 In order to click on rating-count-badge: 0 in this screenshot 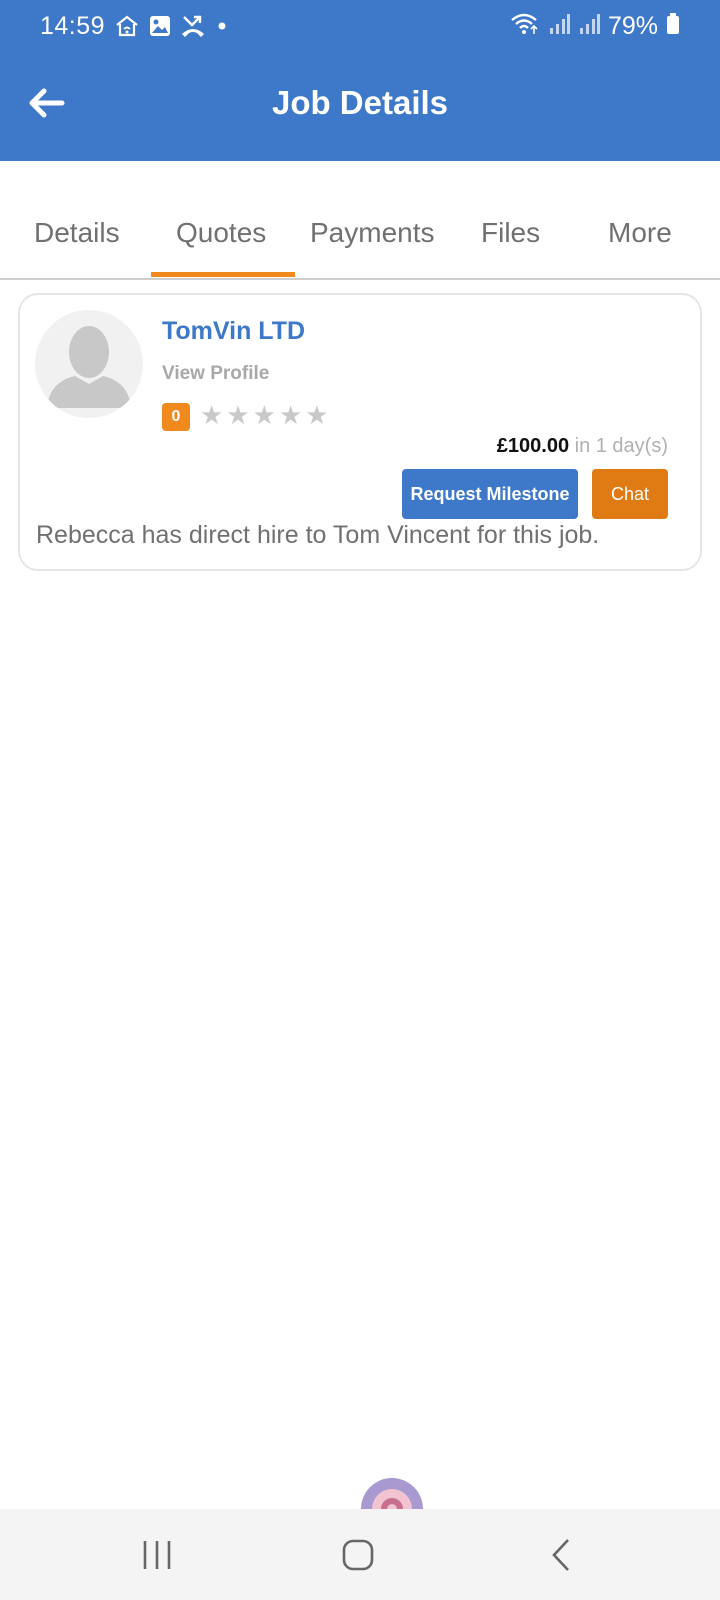, I will do `click(176, 417)`.